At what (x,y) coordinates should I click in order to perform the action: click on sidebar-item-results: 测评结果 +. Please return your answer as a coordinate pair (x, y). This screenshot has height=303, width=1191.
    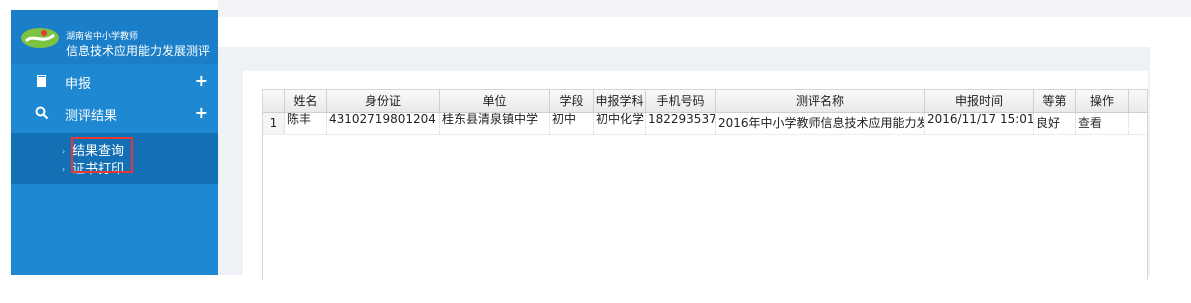
    Looking at the image, I should click on (114, 114).